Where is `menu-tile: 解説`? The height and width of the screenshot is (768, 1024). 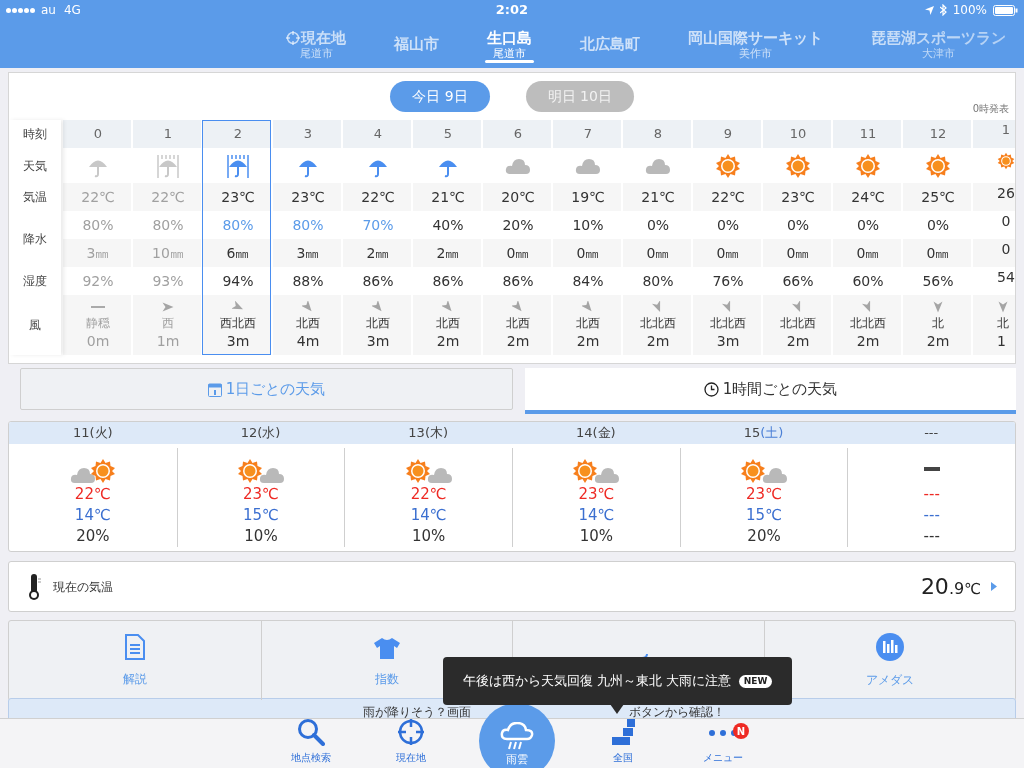 menu-tile: 解説 is located at coordinates (135, 660).